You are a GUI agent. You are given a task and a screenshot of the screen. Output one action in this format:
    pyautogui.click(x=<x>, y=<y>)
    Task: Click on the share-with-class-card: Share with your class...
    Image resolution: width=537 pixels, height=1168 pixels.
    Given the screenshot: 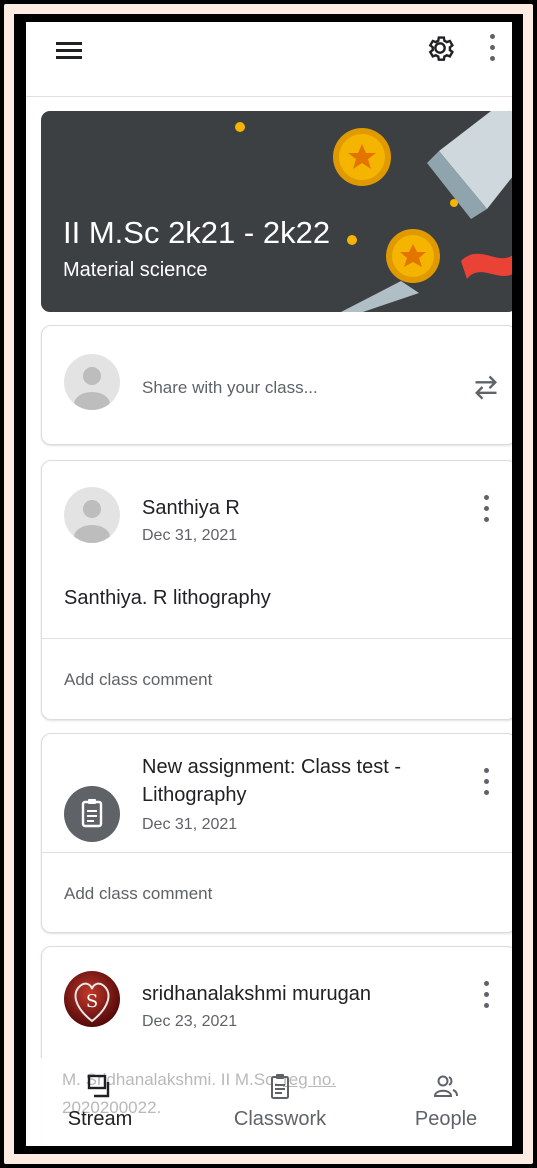 What is the action you would take?
    pyautogui.click(x=276, y=385)
    